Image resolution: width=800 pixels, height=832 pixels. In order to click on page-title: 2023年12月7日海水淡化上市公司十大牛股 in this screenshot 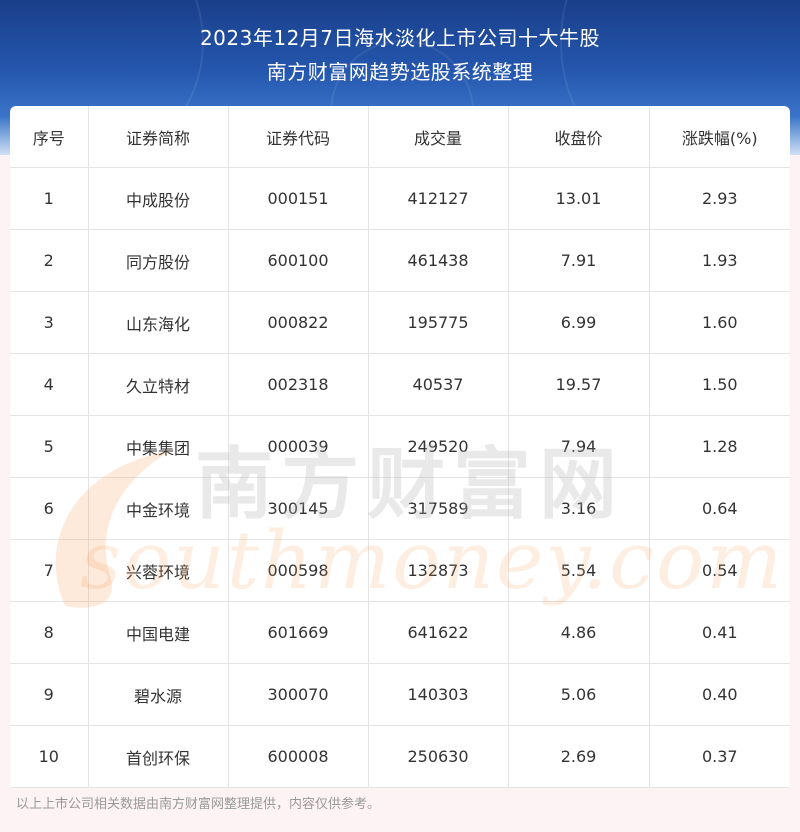, I will do `click(400, 38)`.